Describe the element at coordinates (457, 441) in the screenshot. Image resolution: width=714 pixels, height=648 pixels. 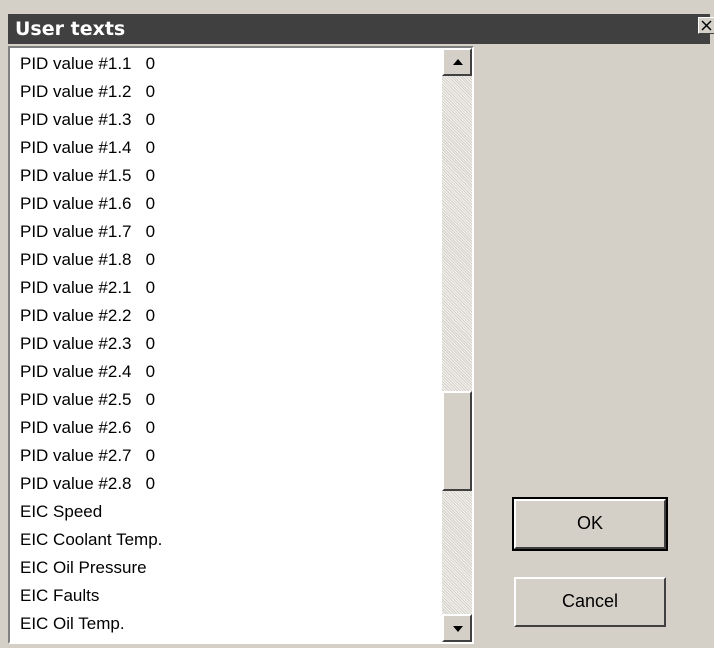
I see `scrollbar-thumb` at that location.